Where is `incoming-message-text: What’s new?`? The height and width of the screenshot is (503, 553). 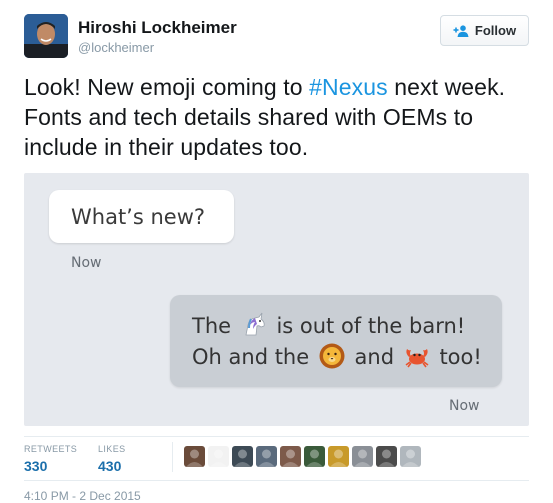
incoming-message-text: What’s new? is located at coordinates (138, 216).